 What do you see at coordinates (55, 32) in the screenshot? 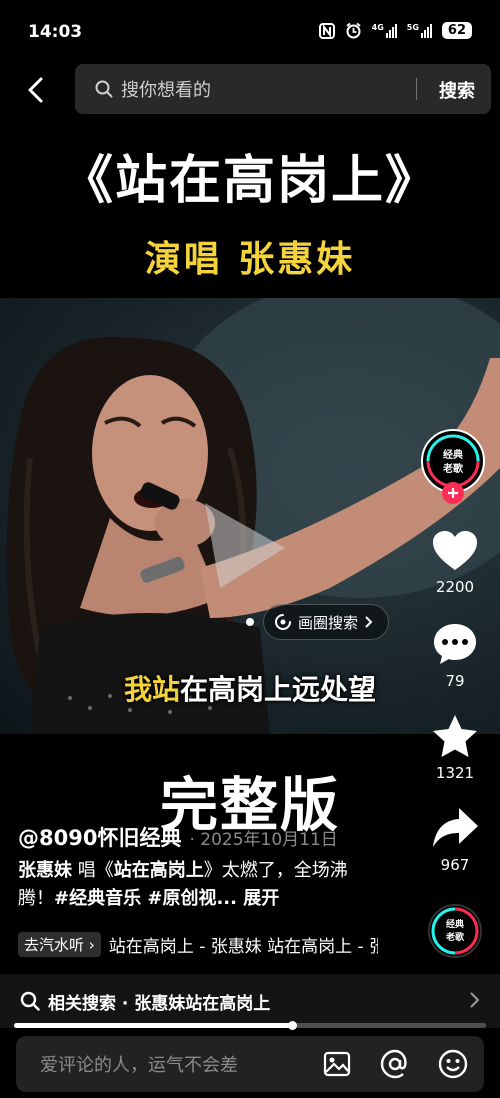
I see `status-time: 14:03` at bounding box center [55, 32].